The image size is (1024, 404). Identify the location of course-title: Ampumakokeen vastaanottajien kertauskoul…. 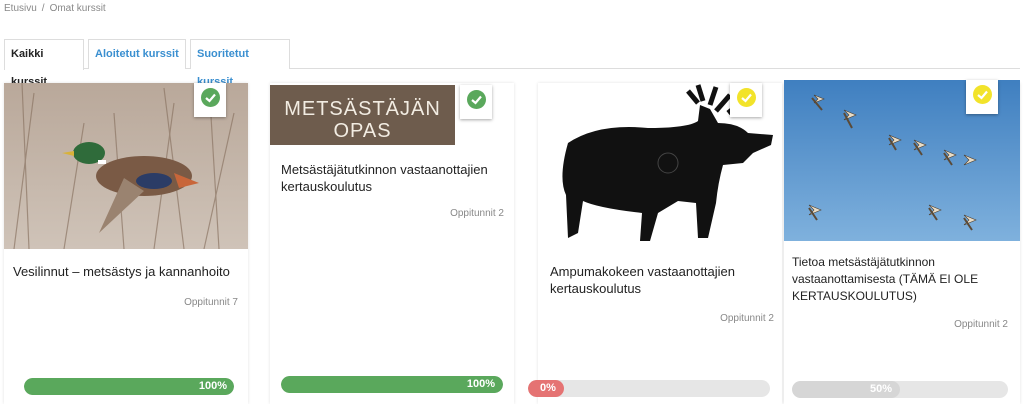
(661, 280).